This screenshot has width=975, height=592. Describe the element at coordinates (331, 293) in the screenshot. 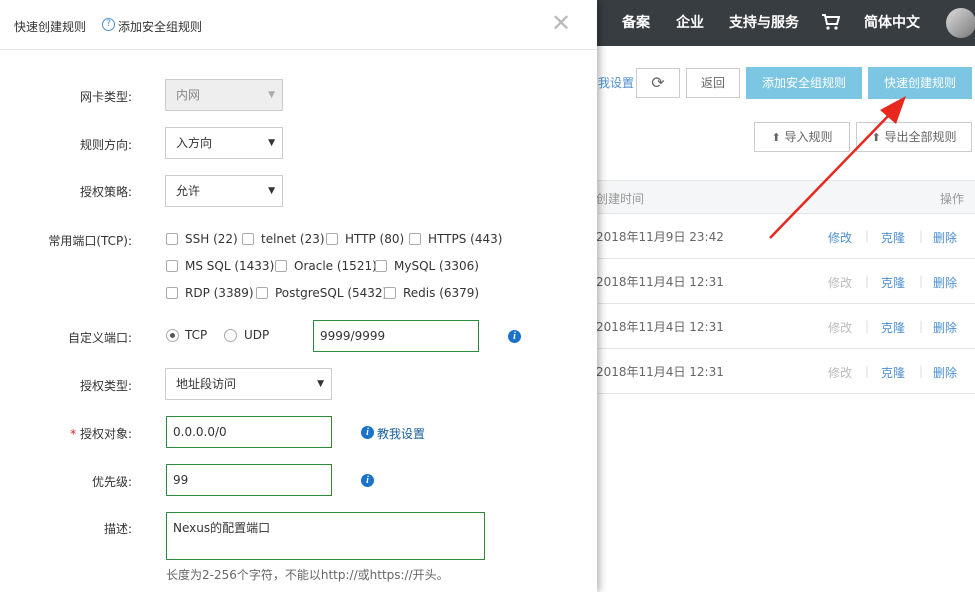

I see `port-label-postgresql: PostgreSQL (5432)` at that location.